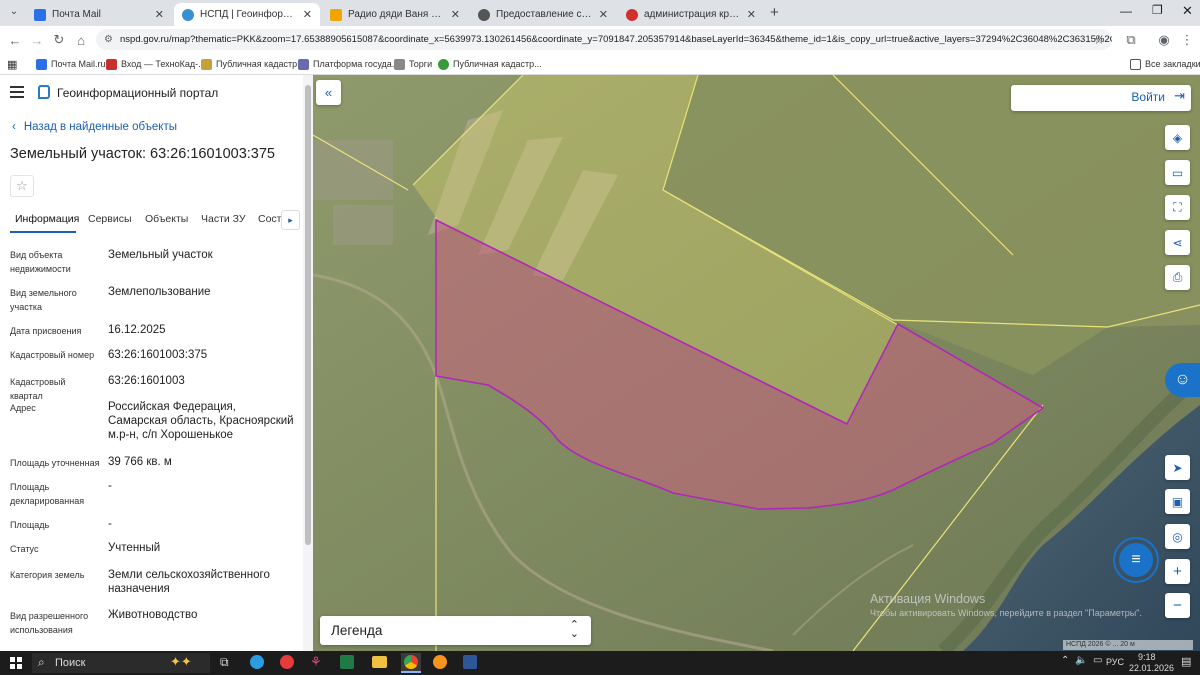 The image size is (1200, 675). I want to click on tab-objects: Объекты, so click(166, 219).